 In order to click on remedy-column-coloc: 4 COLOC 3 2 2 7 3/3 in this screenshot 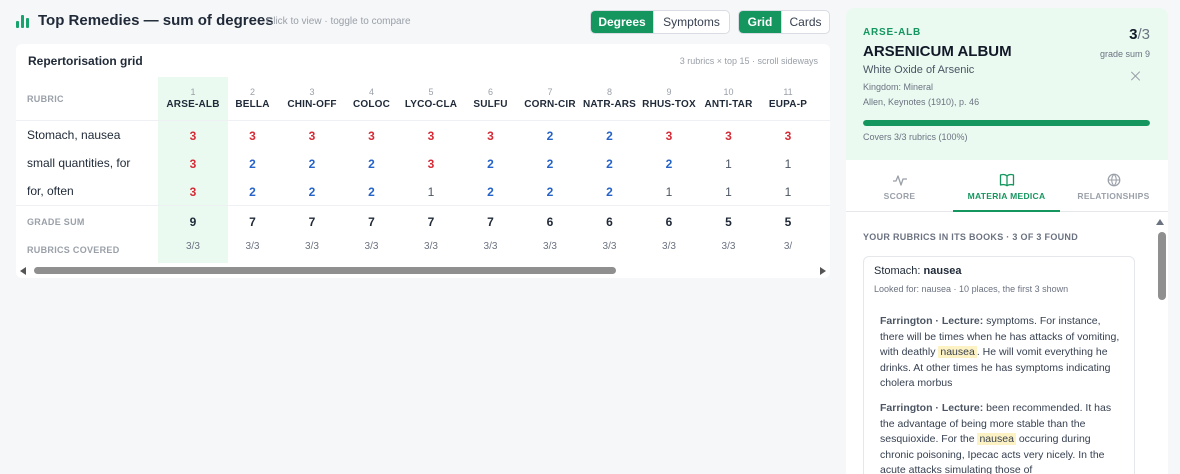, I will do `click(372, 170)`.